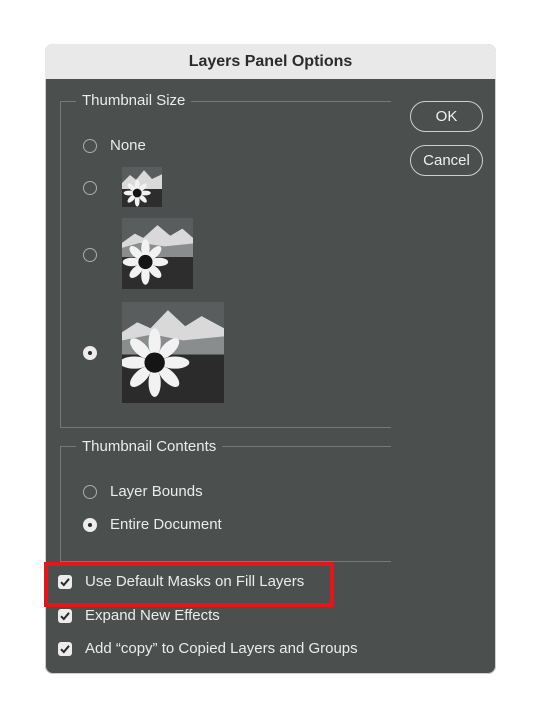 The height and width of the screenshot is (720, 541). I want to click on expand-new-effects-checkbox, so click(65, 616).